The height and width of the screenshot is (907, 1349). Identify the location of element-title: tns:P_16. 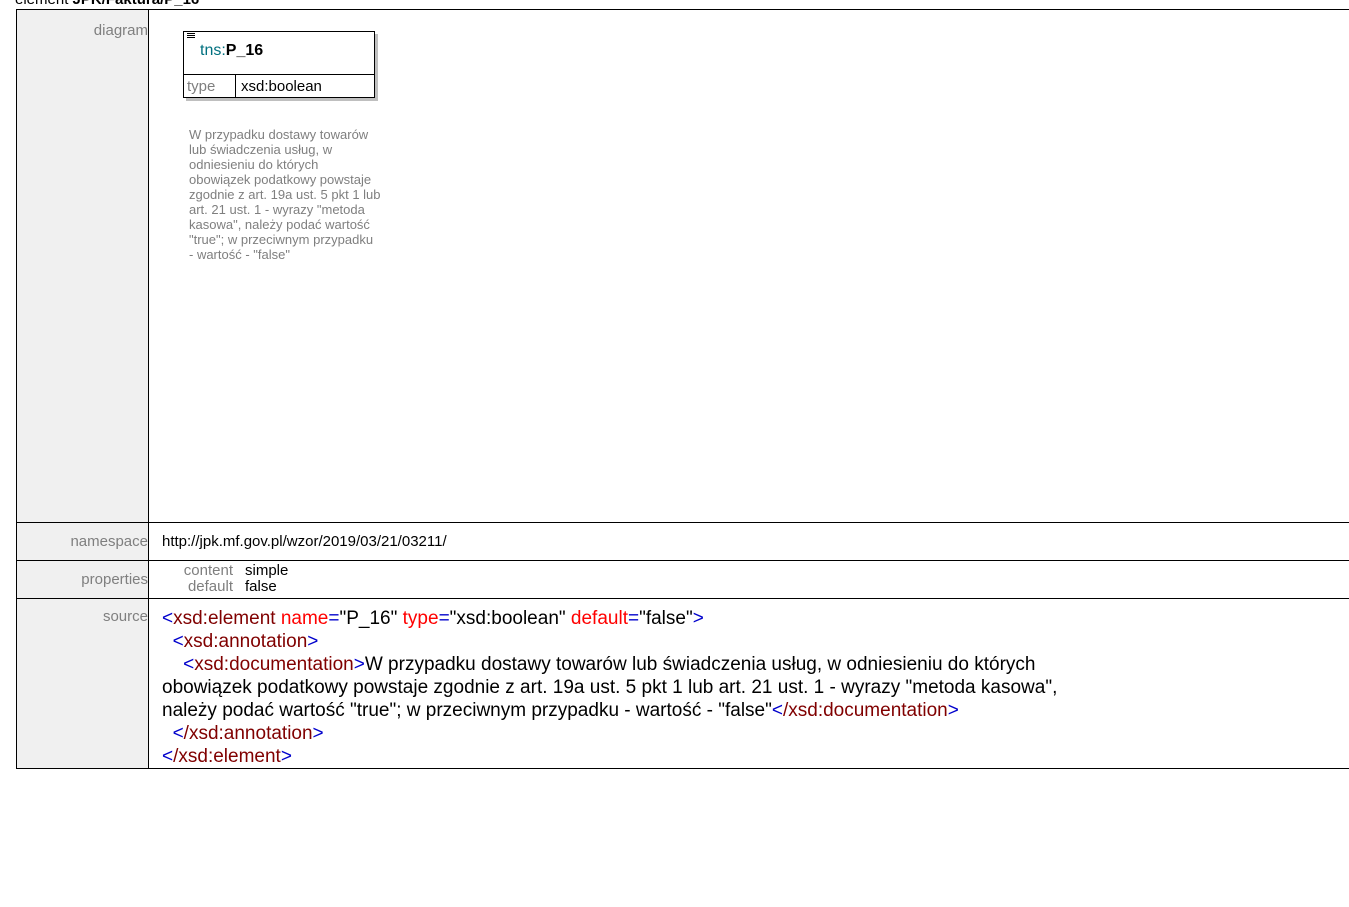
(280, 52).